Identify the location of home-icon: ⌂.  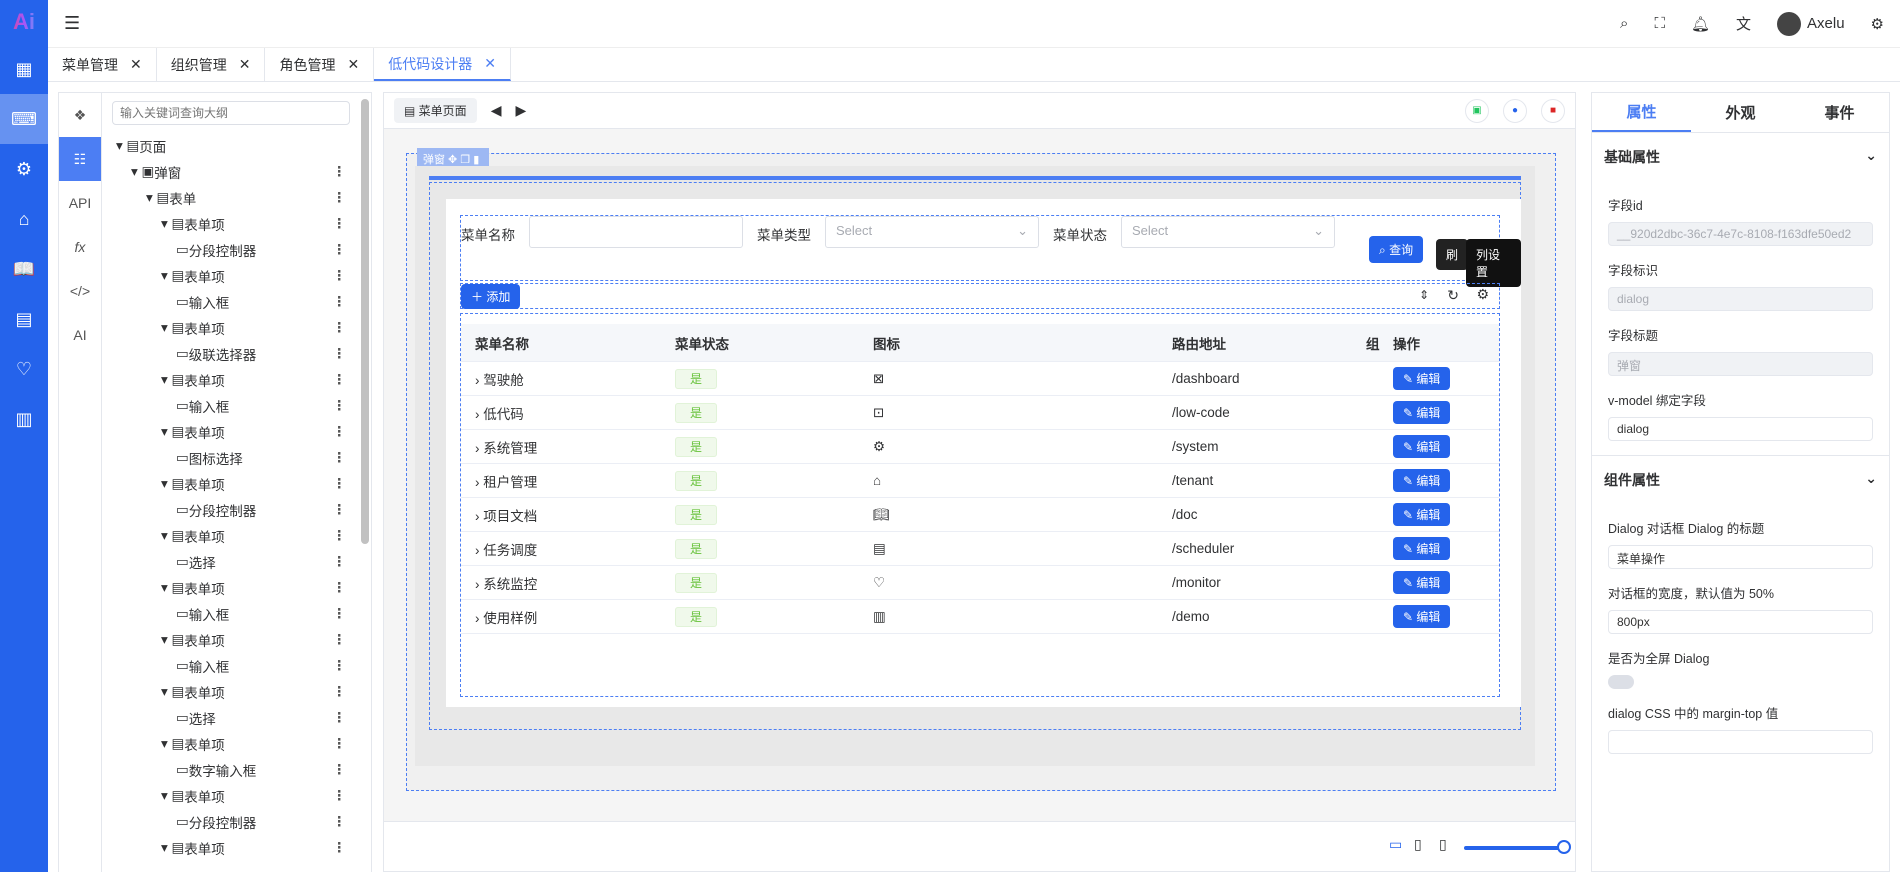
(24, 219).